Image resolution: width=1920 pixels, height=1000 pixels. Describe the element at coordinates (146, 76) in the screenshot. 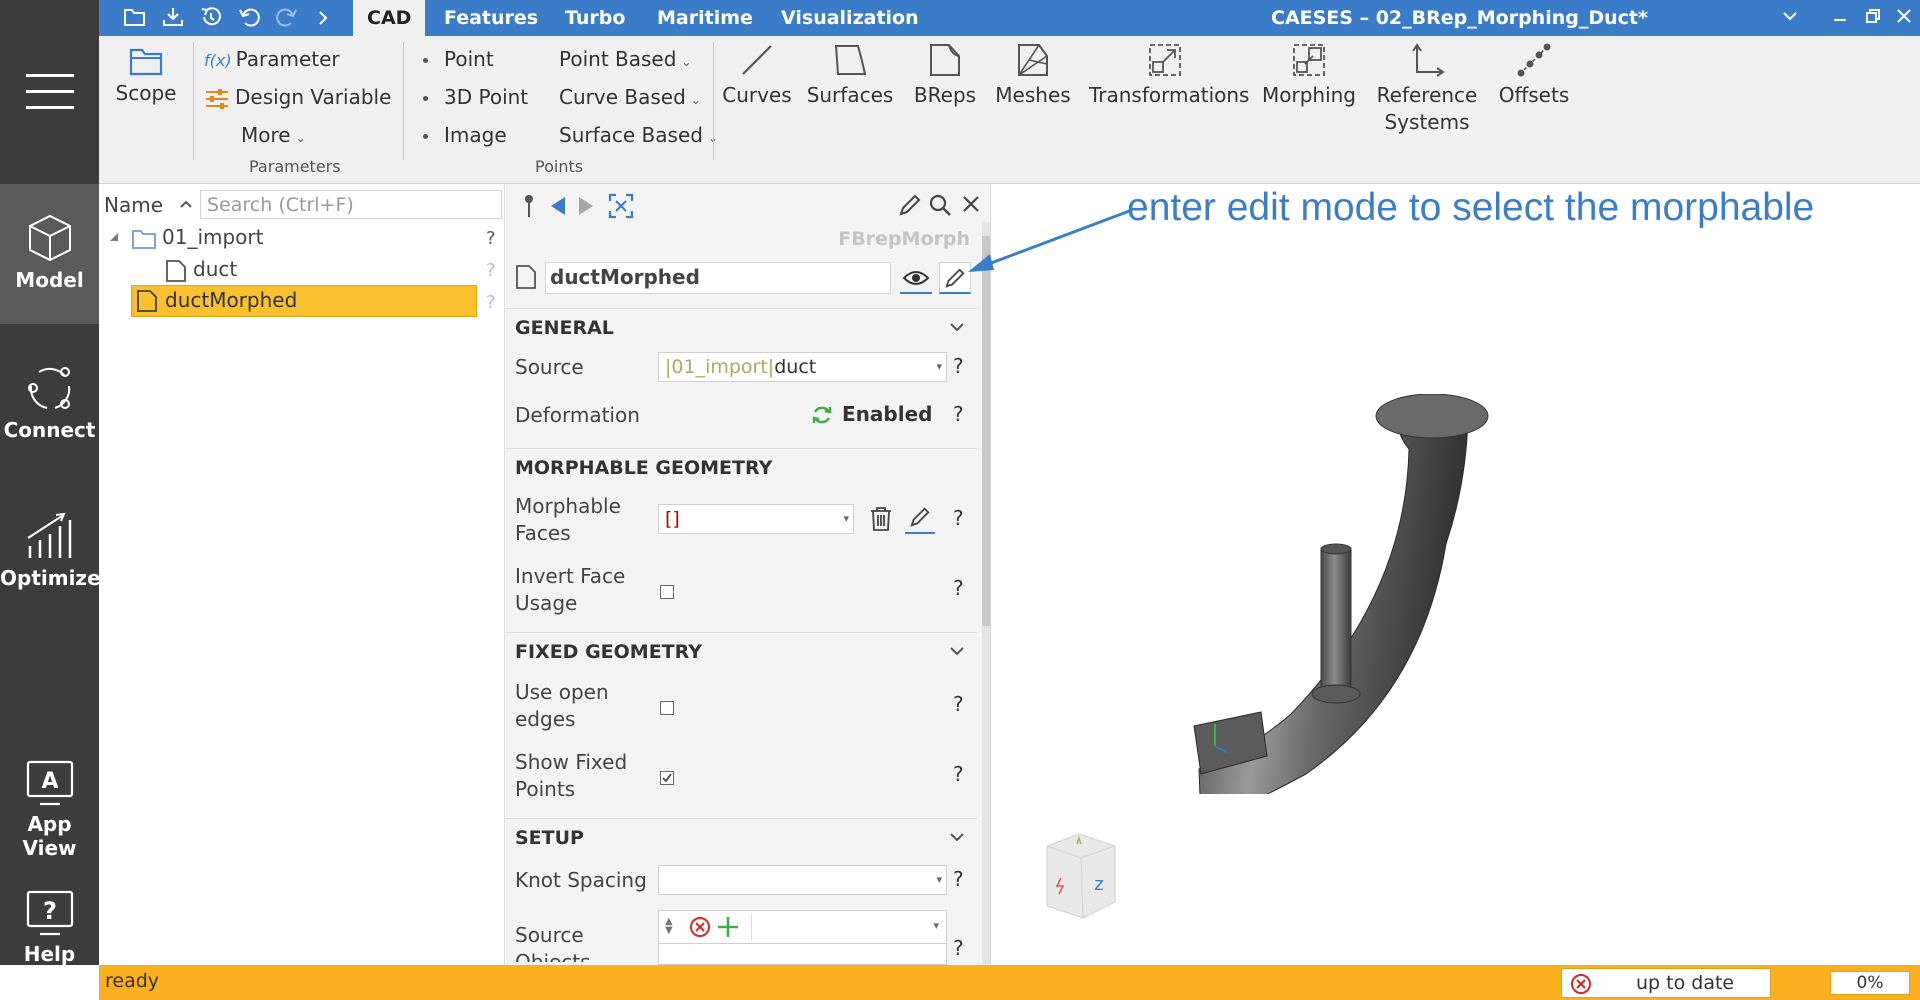

I see `scope-button: Scope` at that location.